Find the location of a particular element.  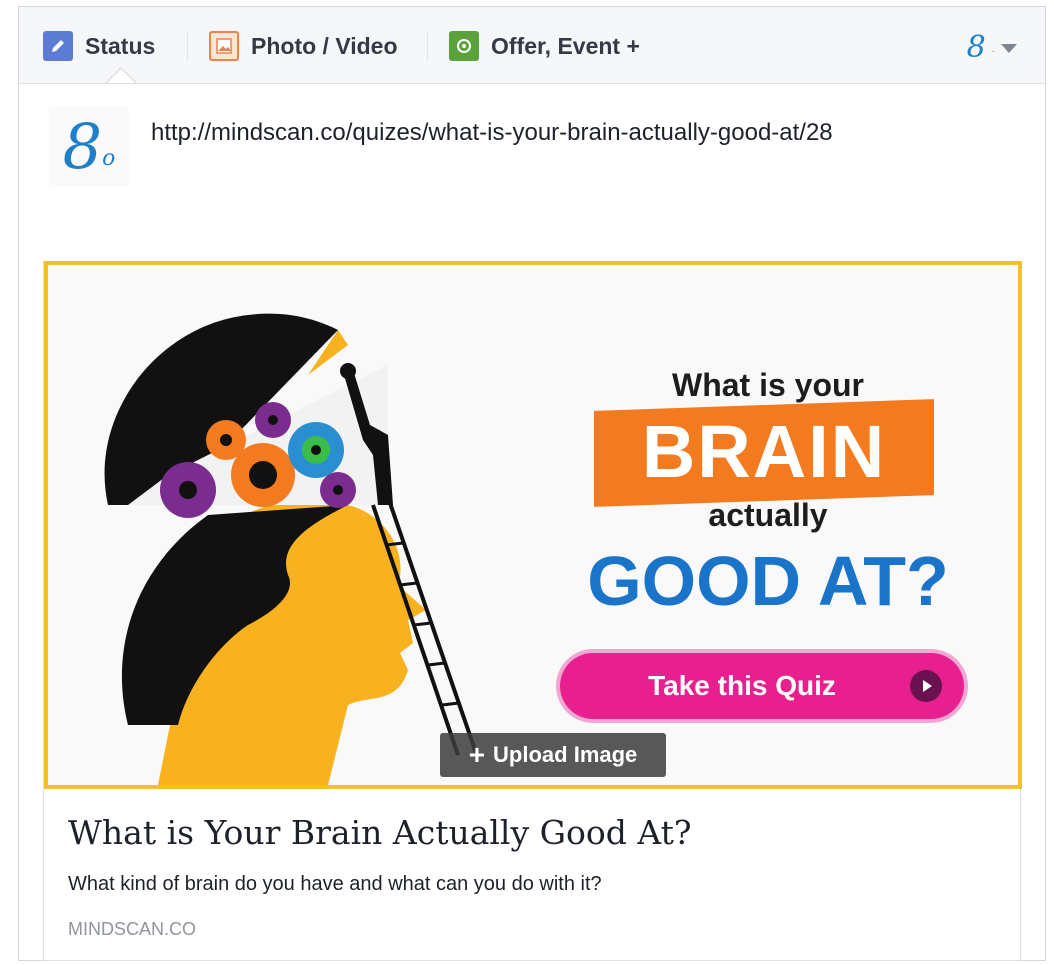

upload-image-button: + Upload Image is located at coordinates (553, 755).